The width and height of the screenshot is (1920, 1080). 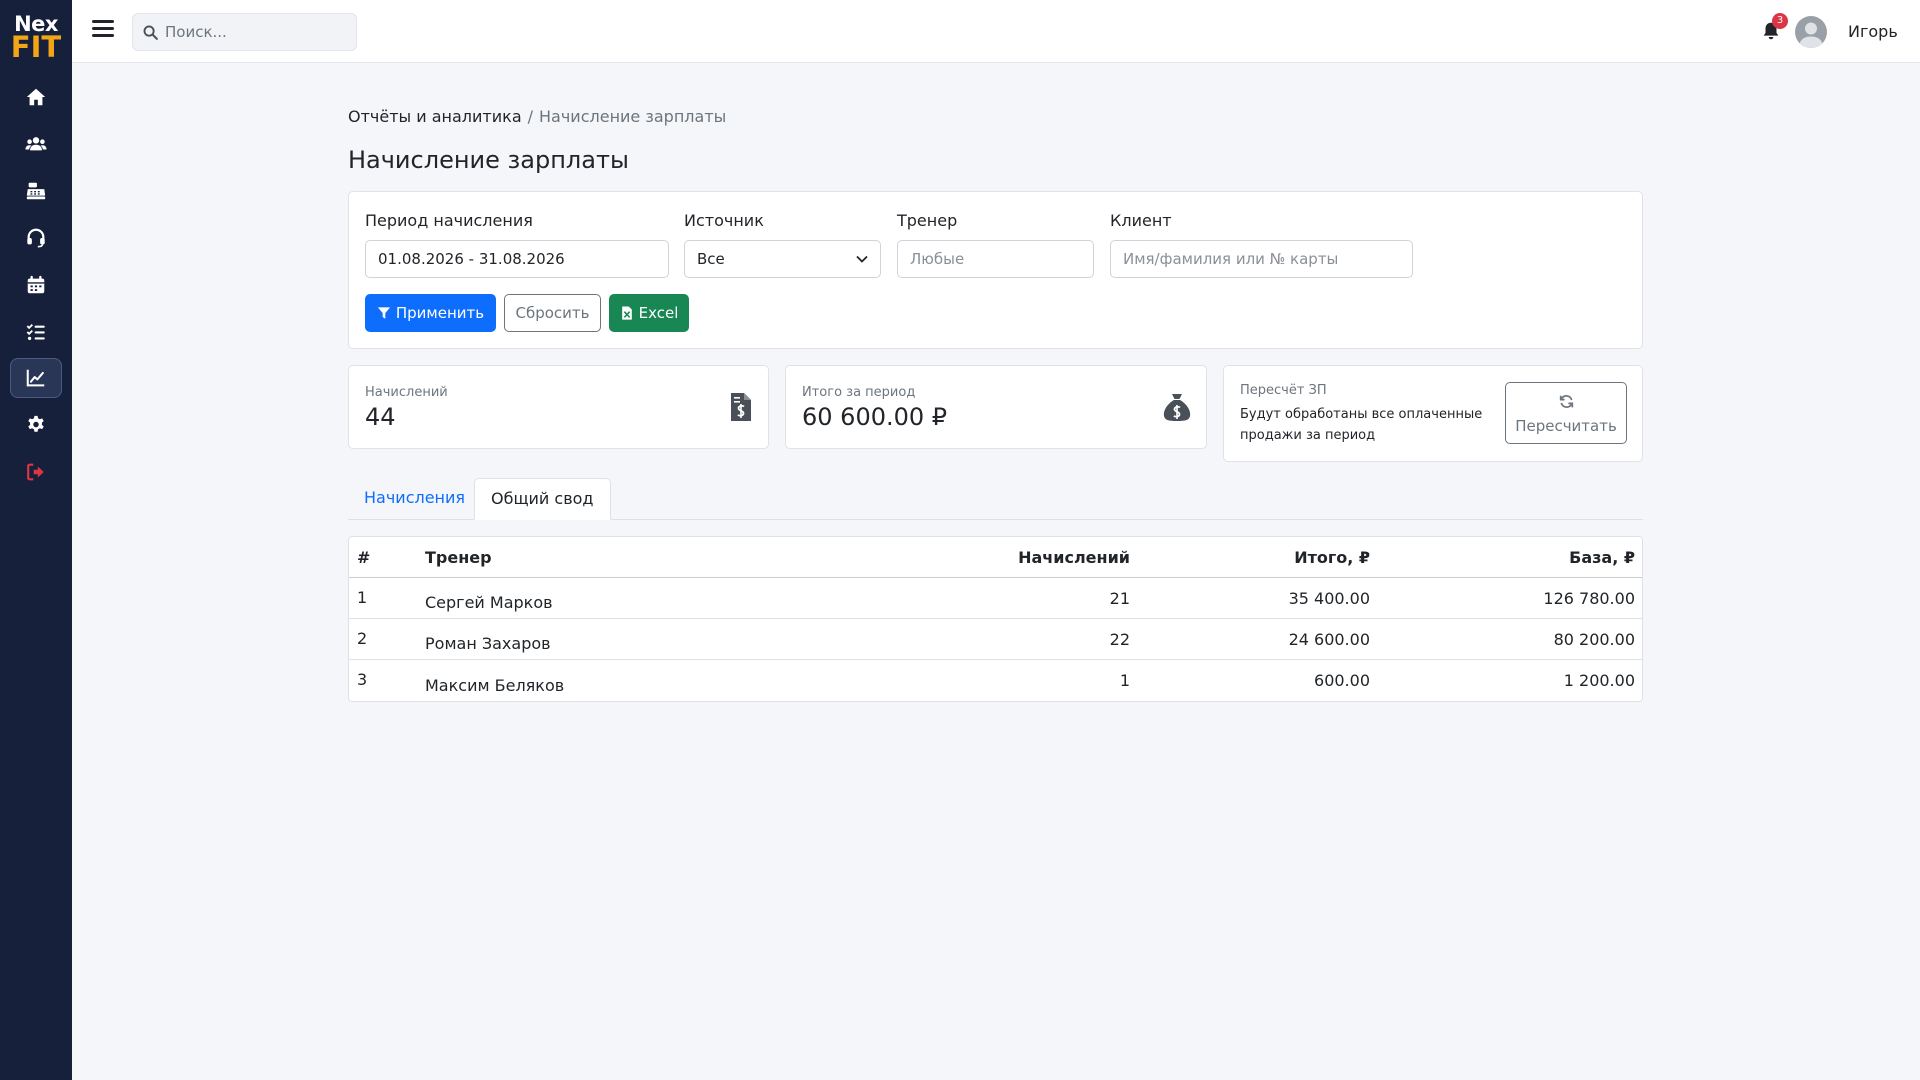 What do you see at coordinates (383, 313) in the screenshot?
I see `filter-icon` at bounding box center [383, 313].